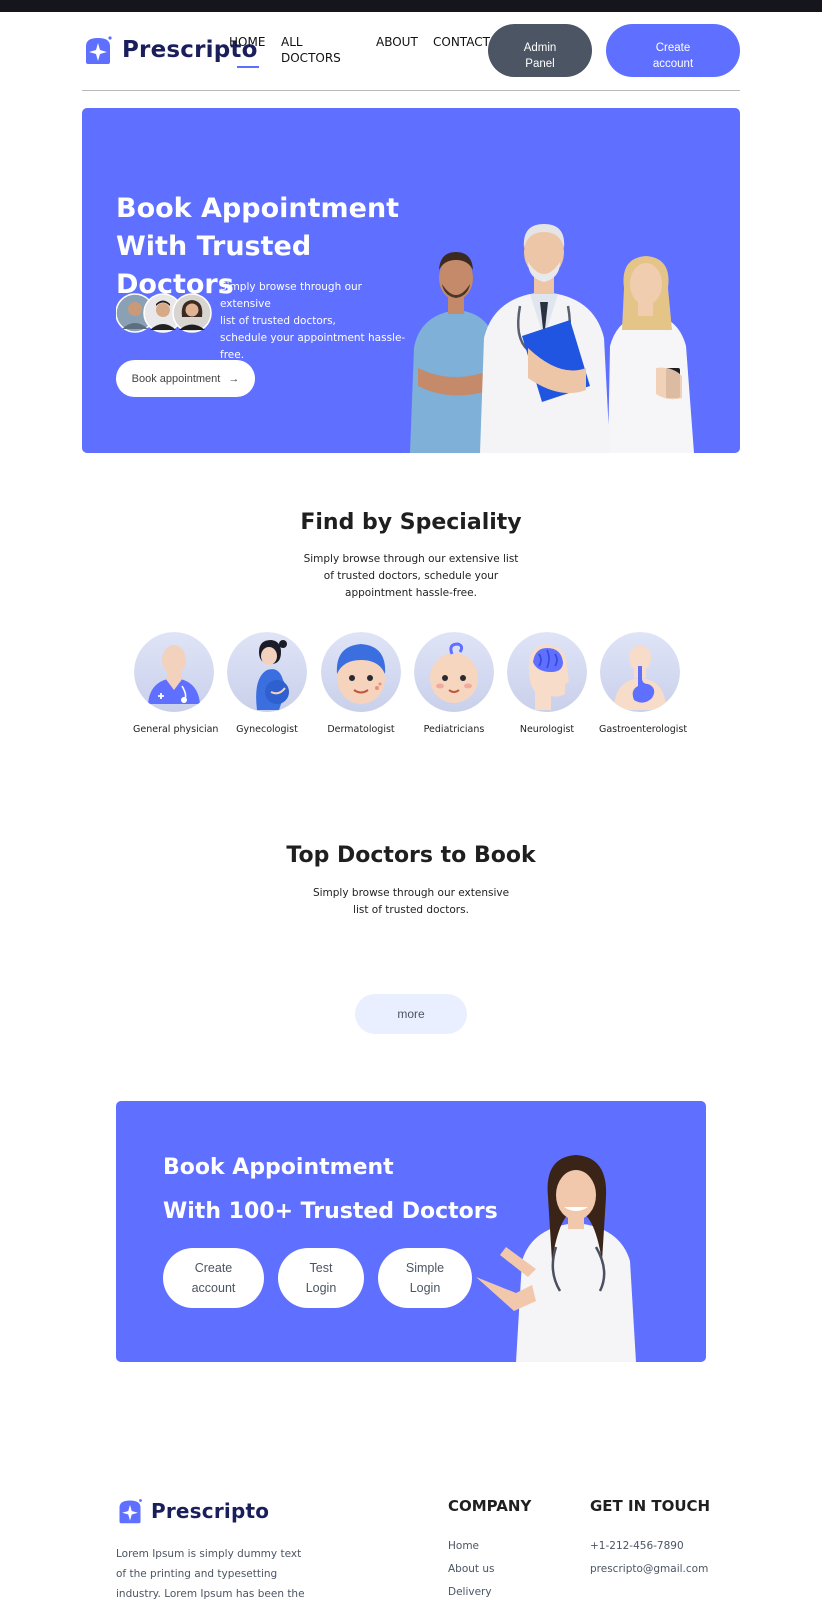 Image resolution: width=822 pixels, height=1600 pixels. I want to click on hero-desc-line2: list of trusted doctors,, so click(278, 321).